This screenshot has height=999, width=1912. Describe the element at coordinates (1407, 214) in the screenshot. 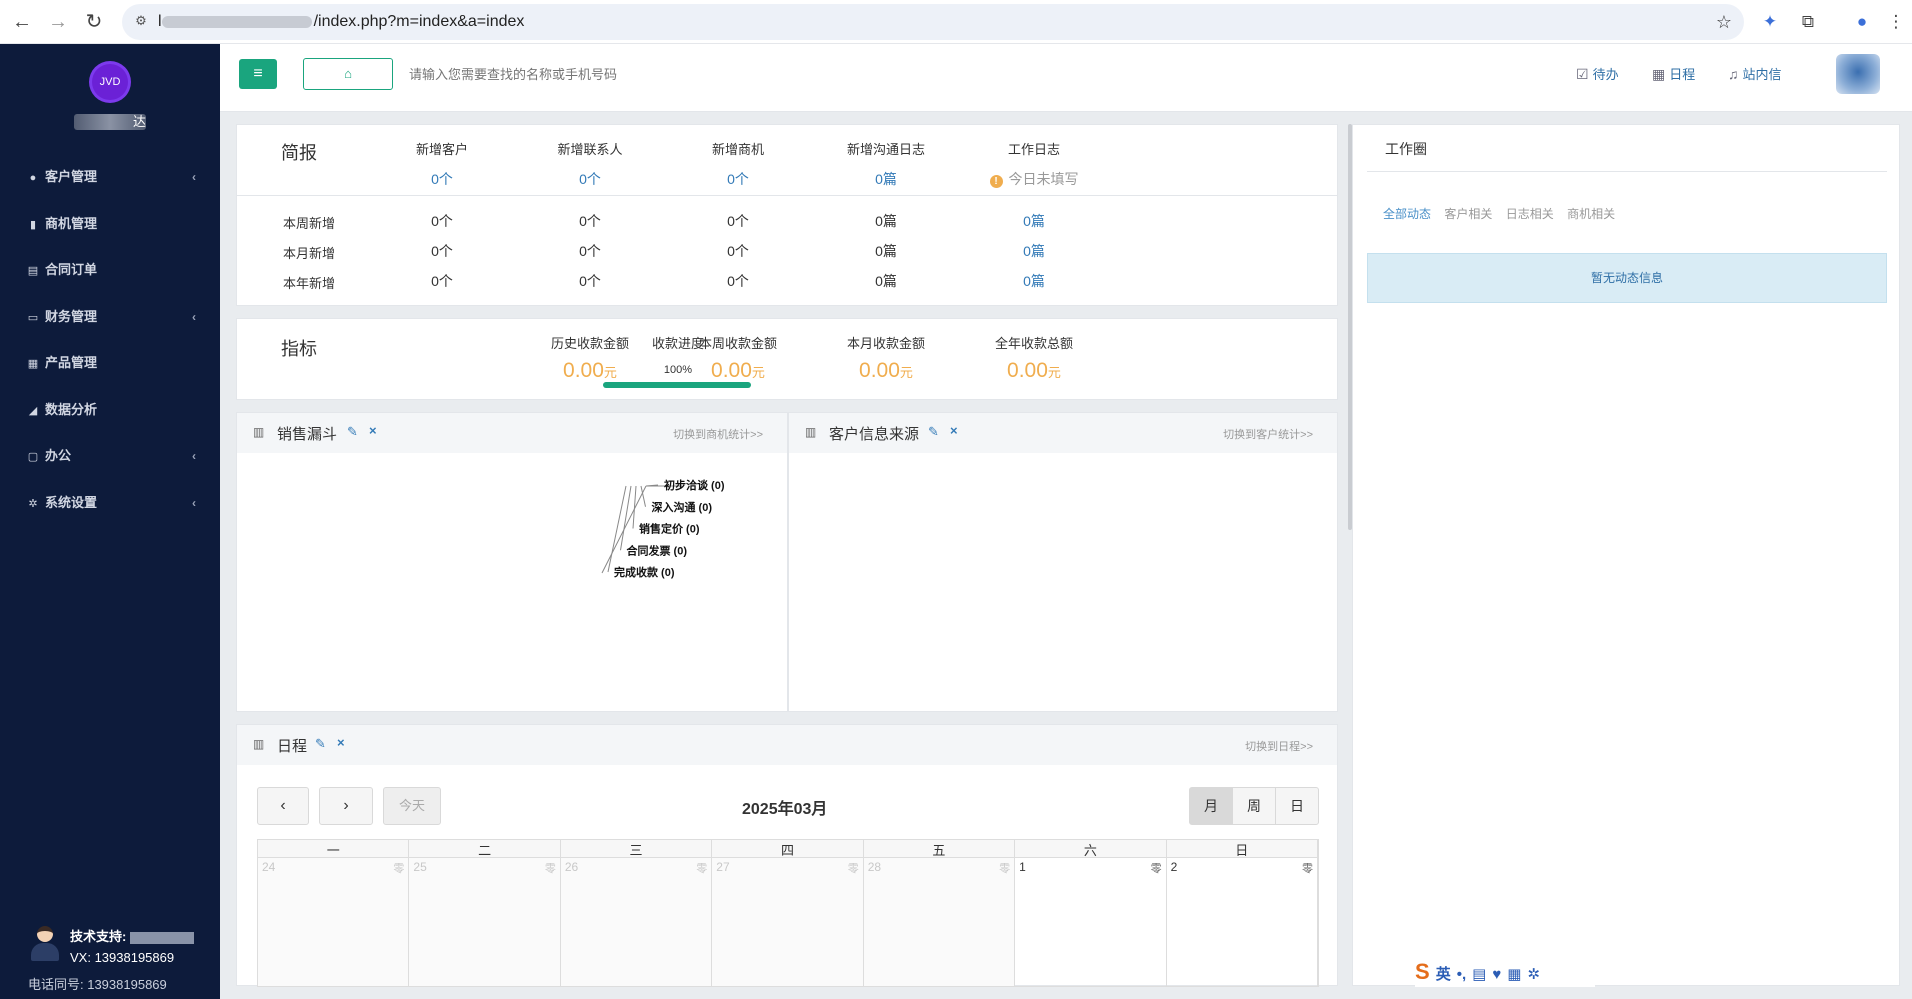

I see `tab-all: 全部动态` at that location.